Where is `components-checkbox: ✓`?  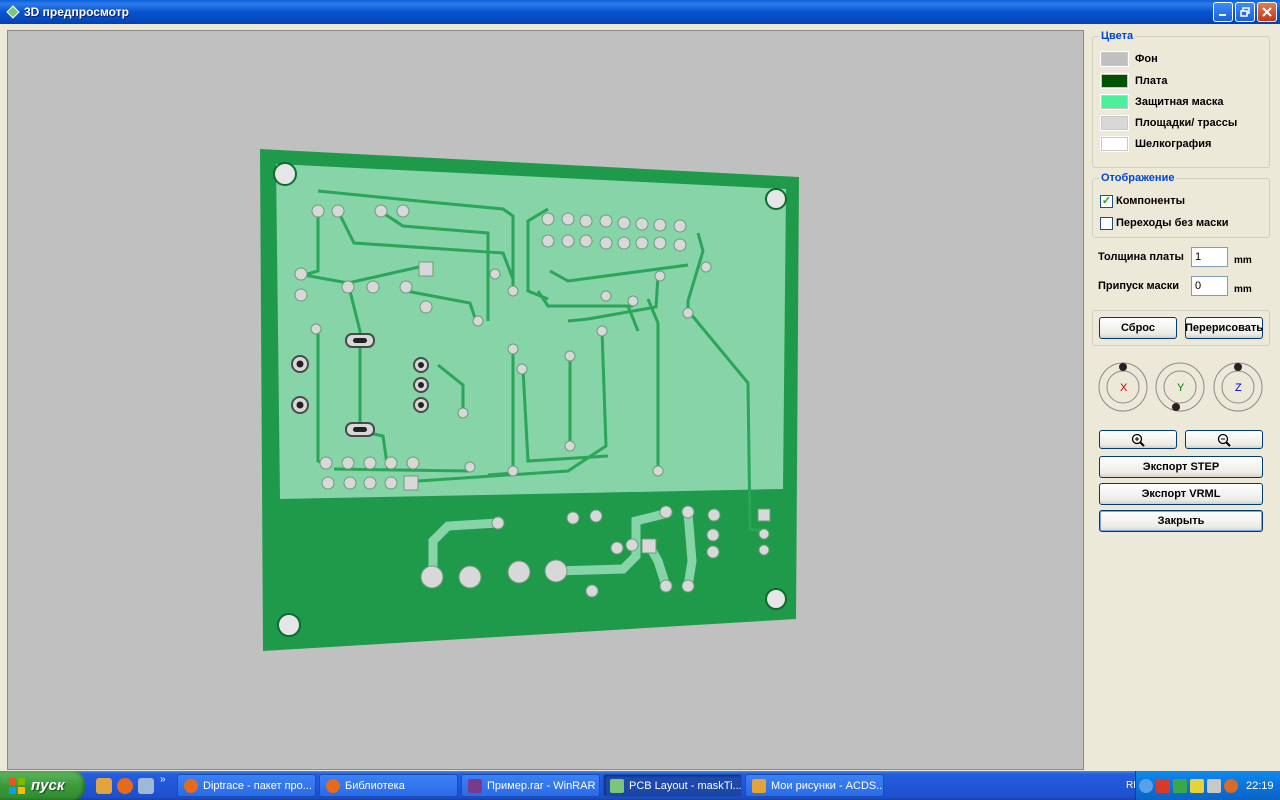
components-checkbox: ✓ is located at coordinates (1106, 201).